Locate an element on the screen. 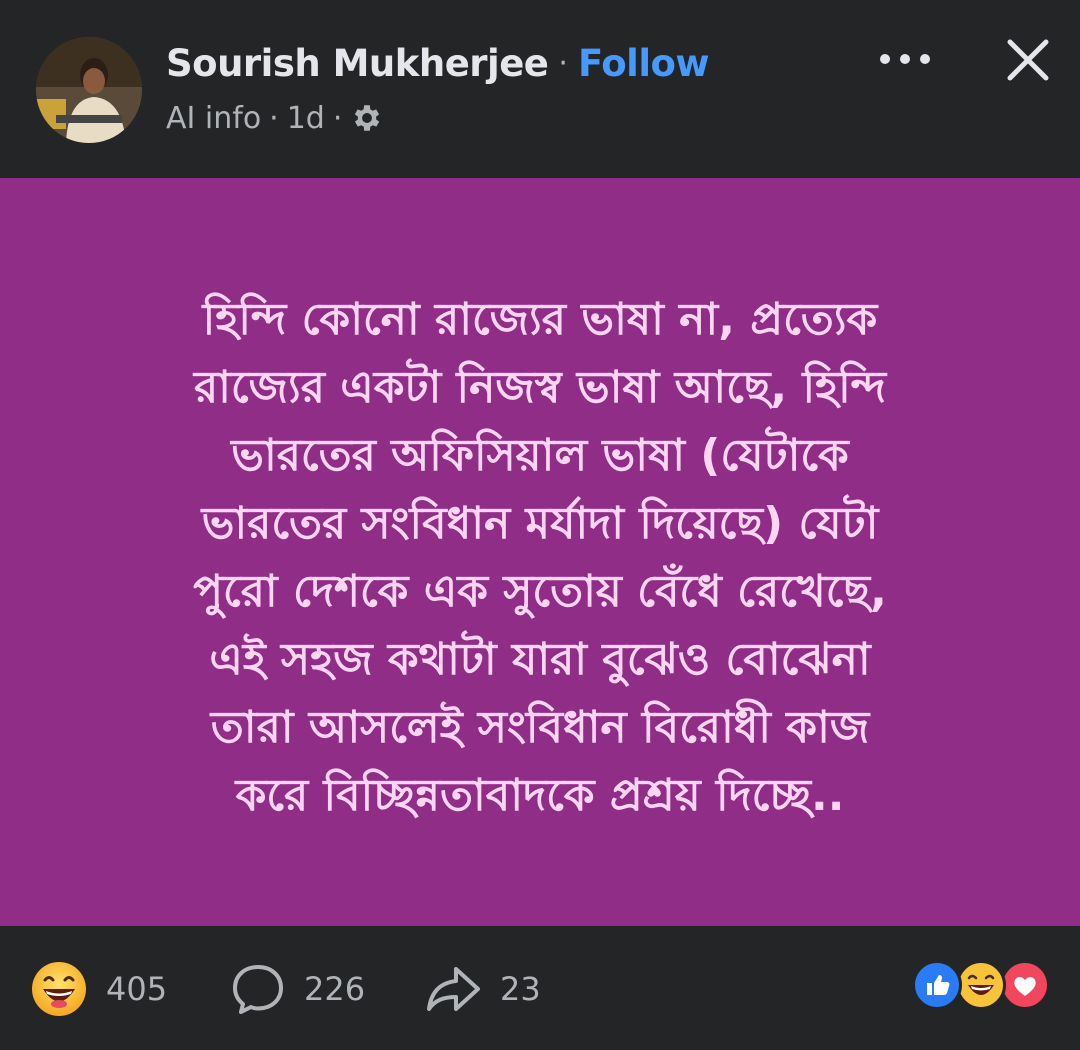 The height and width of the screenshot is (1050, 1080). more-options-button is located at coordinates (905, 59).